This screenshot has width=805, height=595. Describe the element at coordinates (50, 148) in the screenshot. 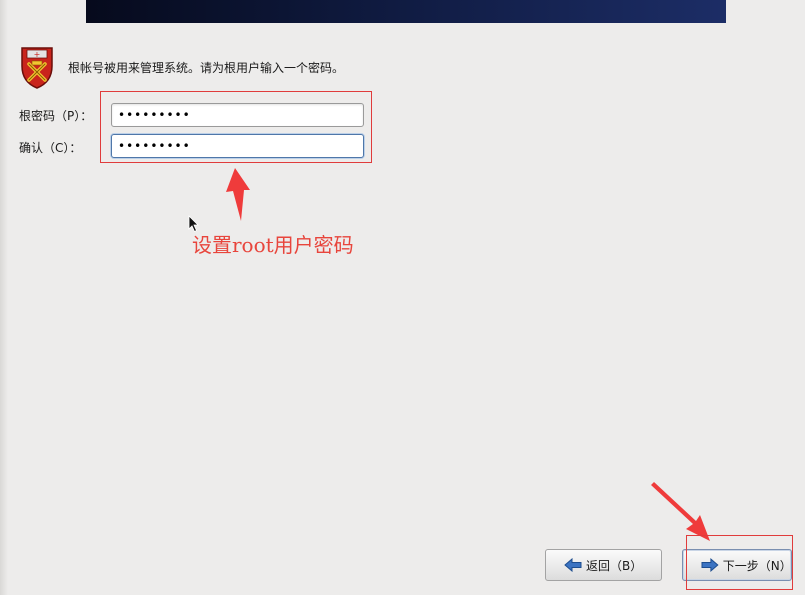

I see `confirm-label: 确认（C）：` at that location.